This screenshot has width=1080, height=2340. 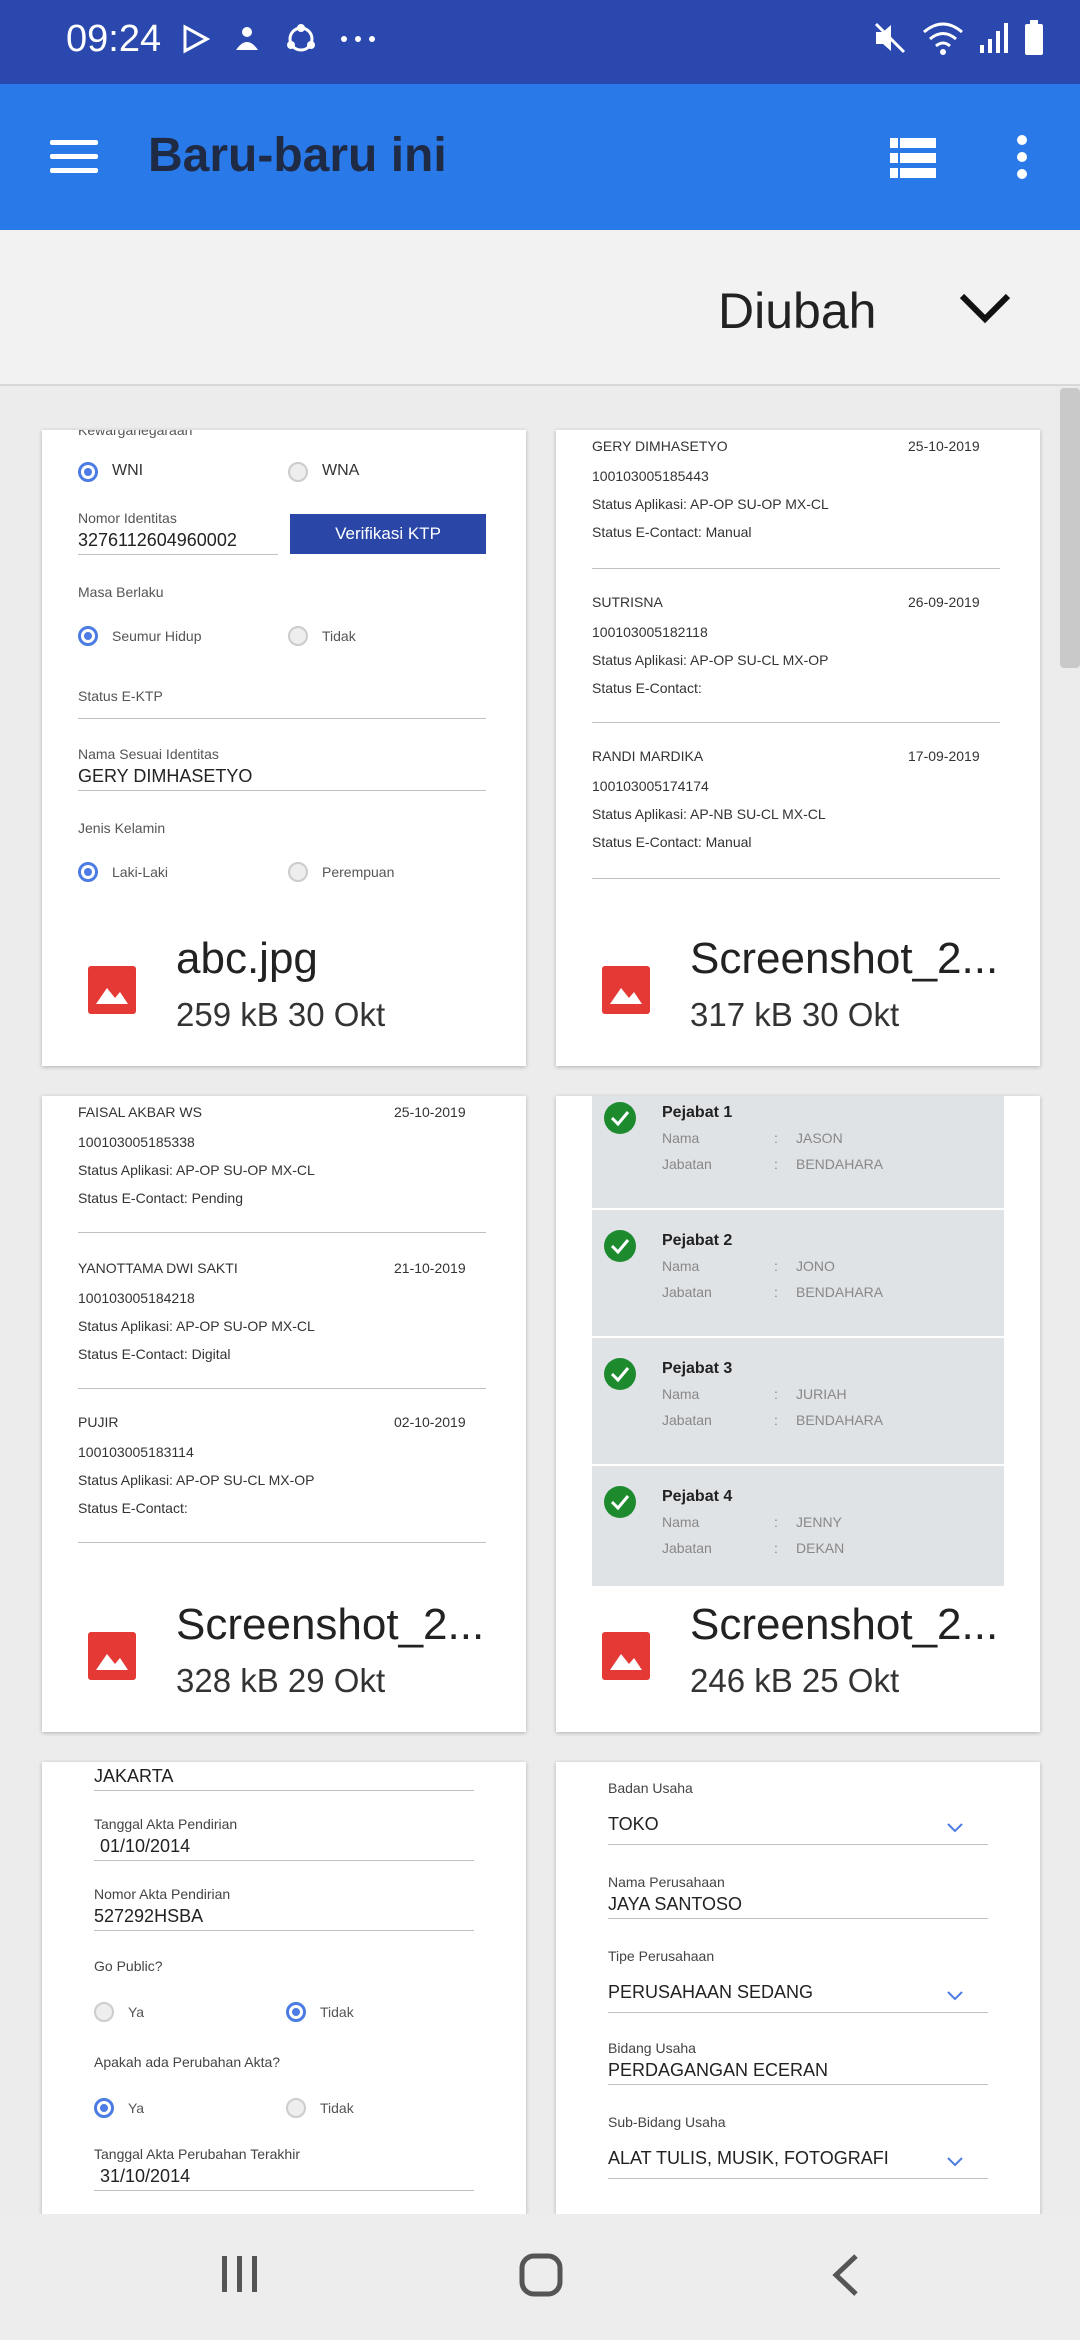 I want to click on recent-apps-icon, so click(x=240, y=2274).